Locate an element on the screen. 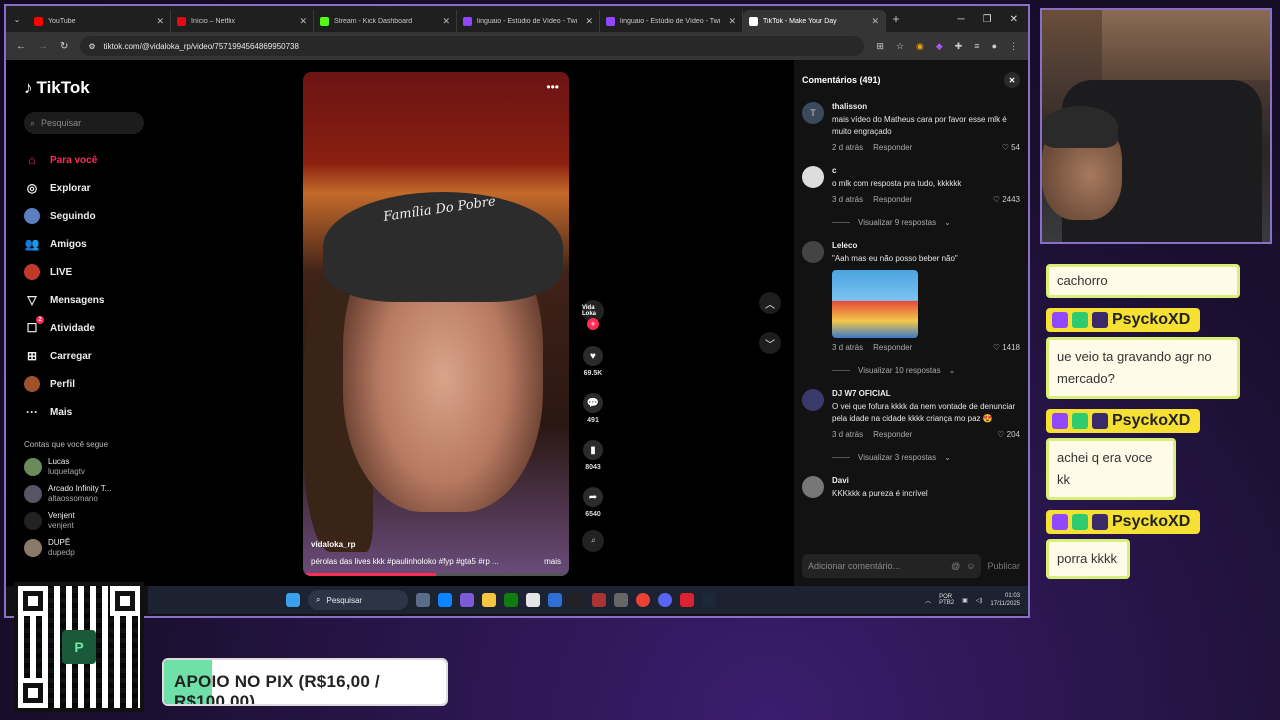 This screenshot has height=720, width=1280. comment-like: ♡ 54 is located at coordinates (1011, 147).